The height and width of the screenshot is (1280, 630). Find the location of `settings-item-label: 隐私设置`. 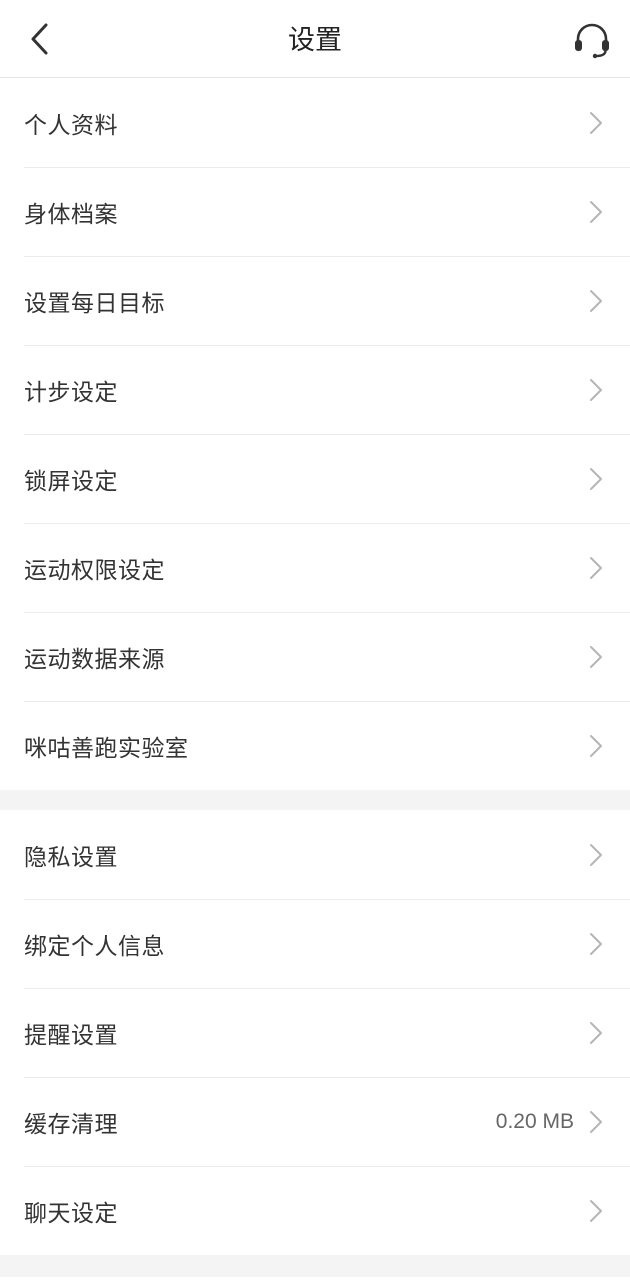

settings-item-label: 隐私设置 is located at coordinates (71, 857).